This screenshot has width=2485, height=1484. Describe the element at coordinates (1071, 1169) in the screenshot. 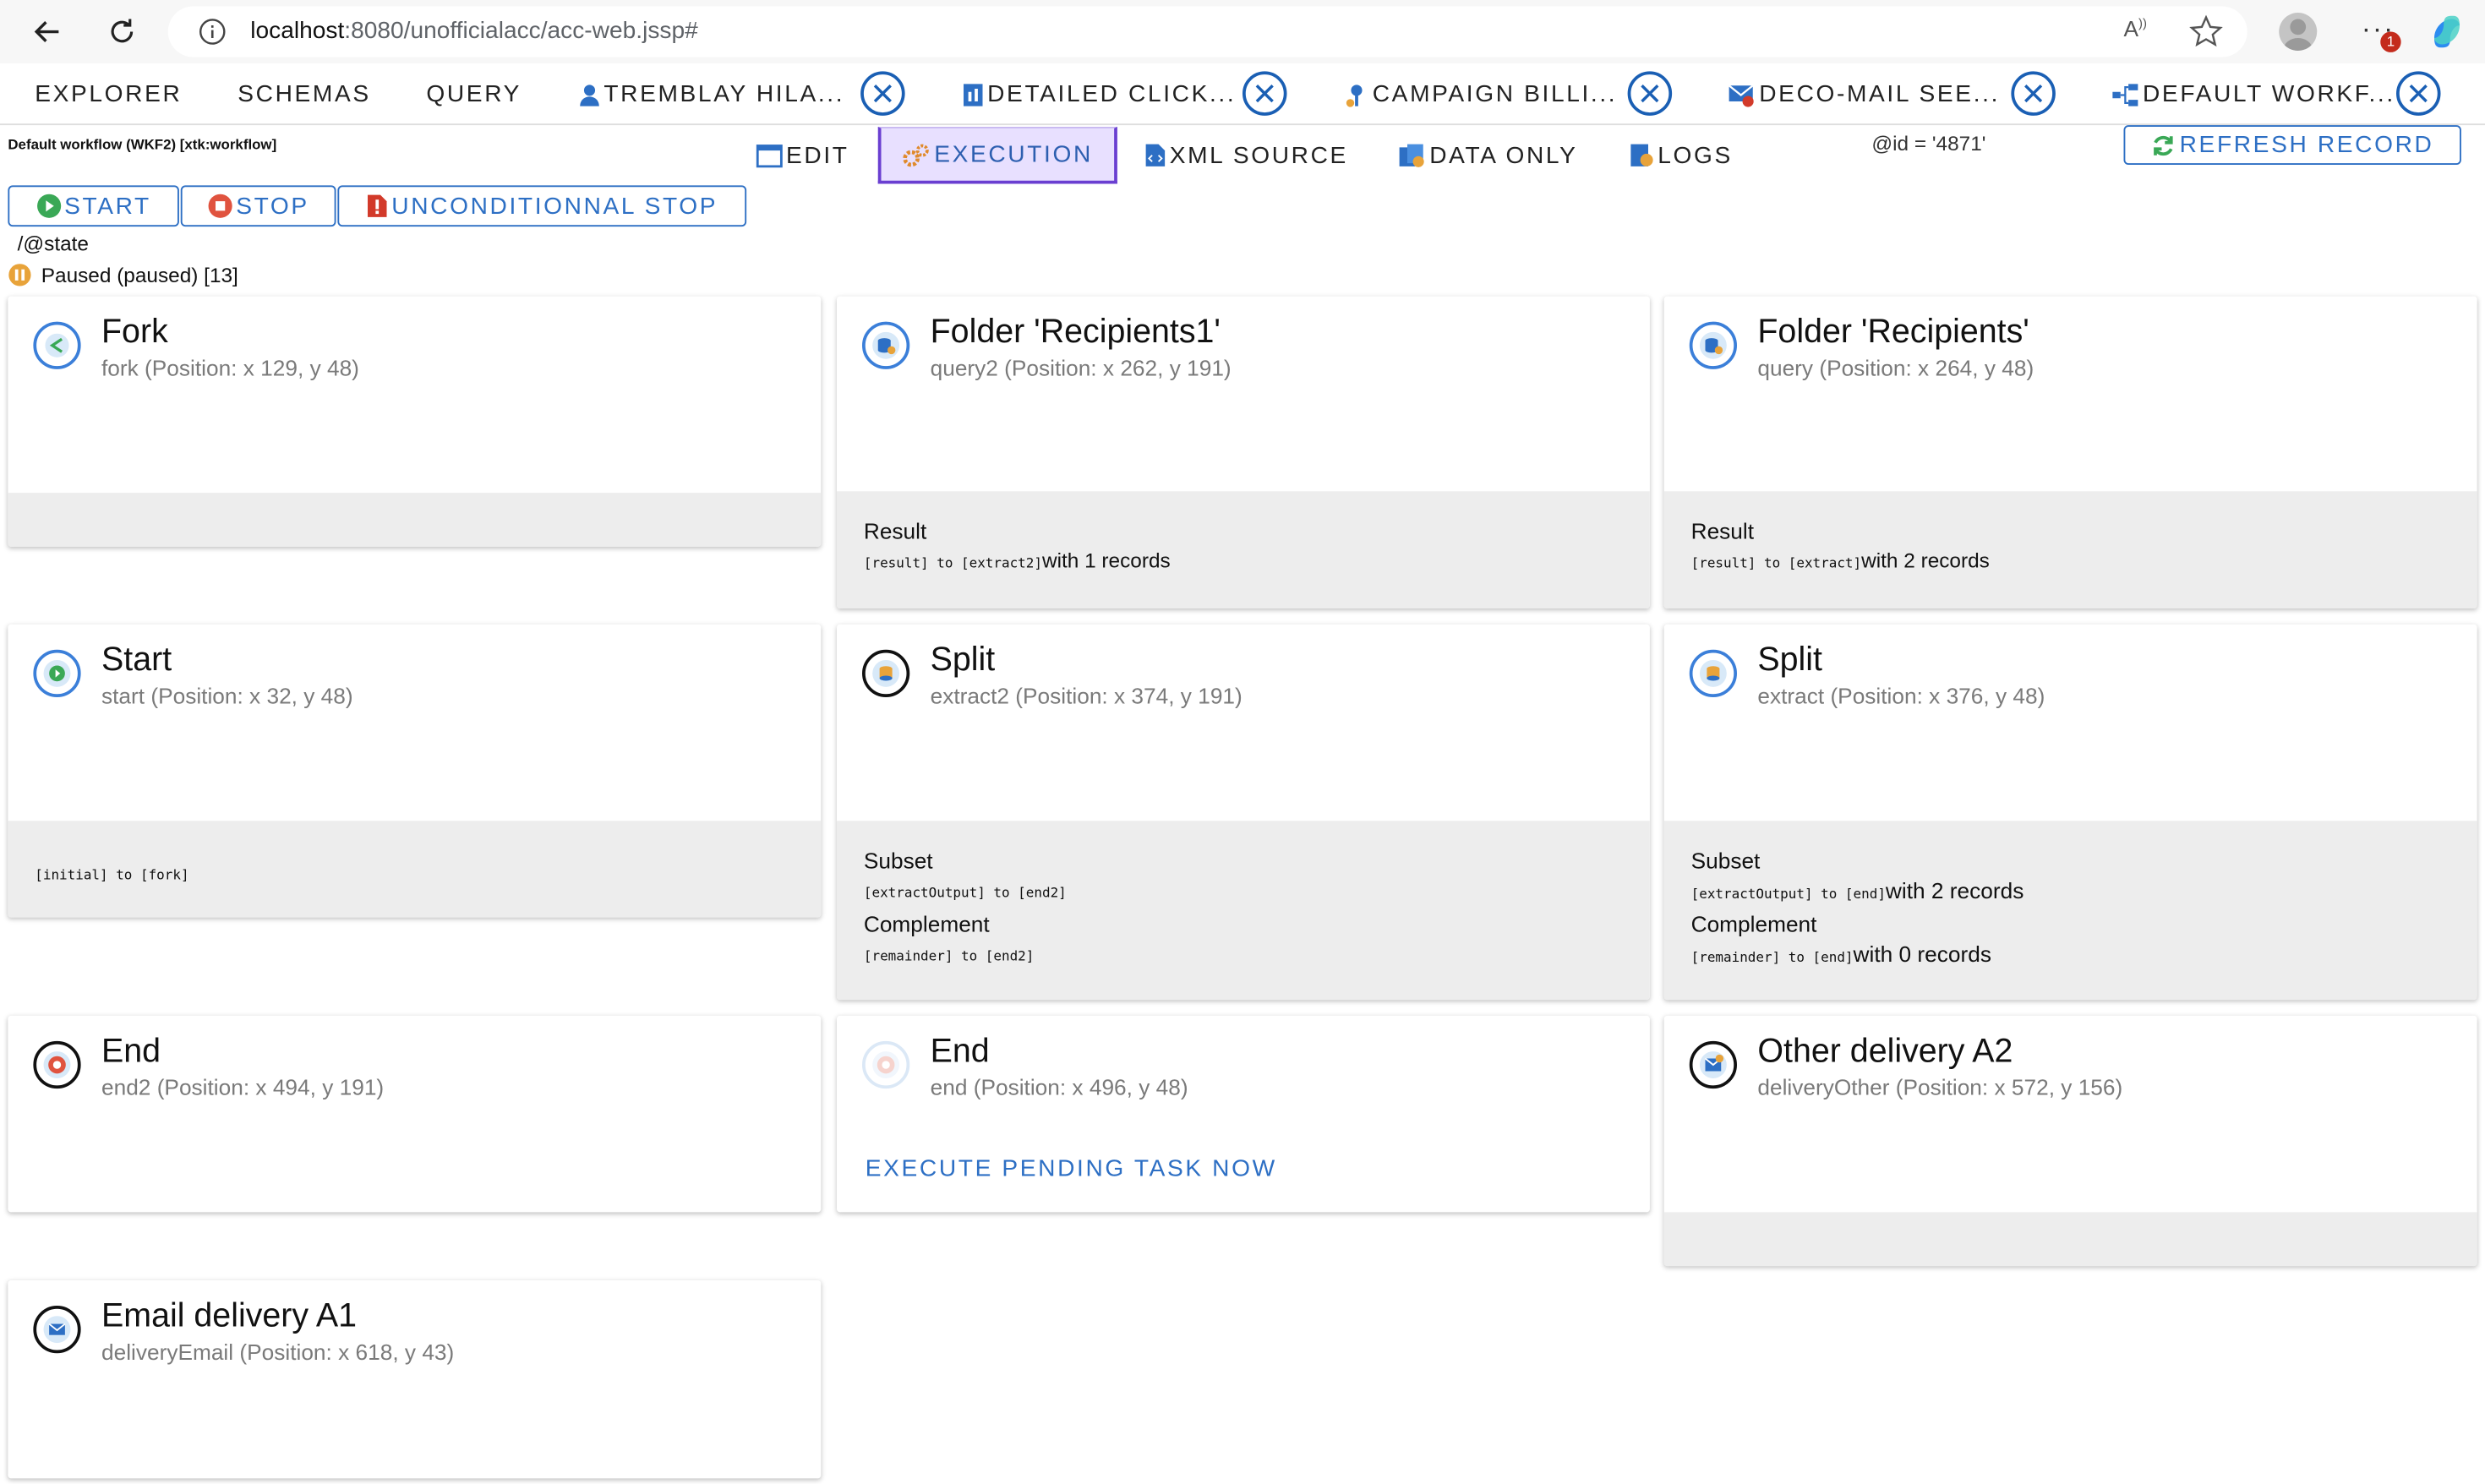

I see `execute-pending-task-button: EXECUTE PENDING TASK NOW` at that location.